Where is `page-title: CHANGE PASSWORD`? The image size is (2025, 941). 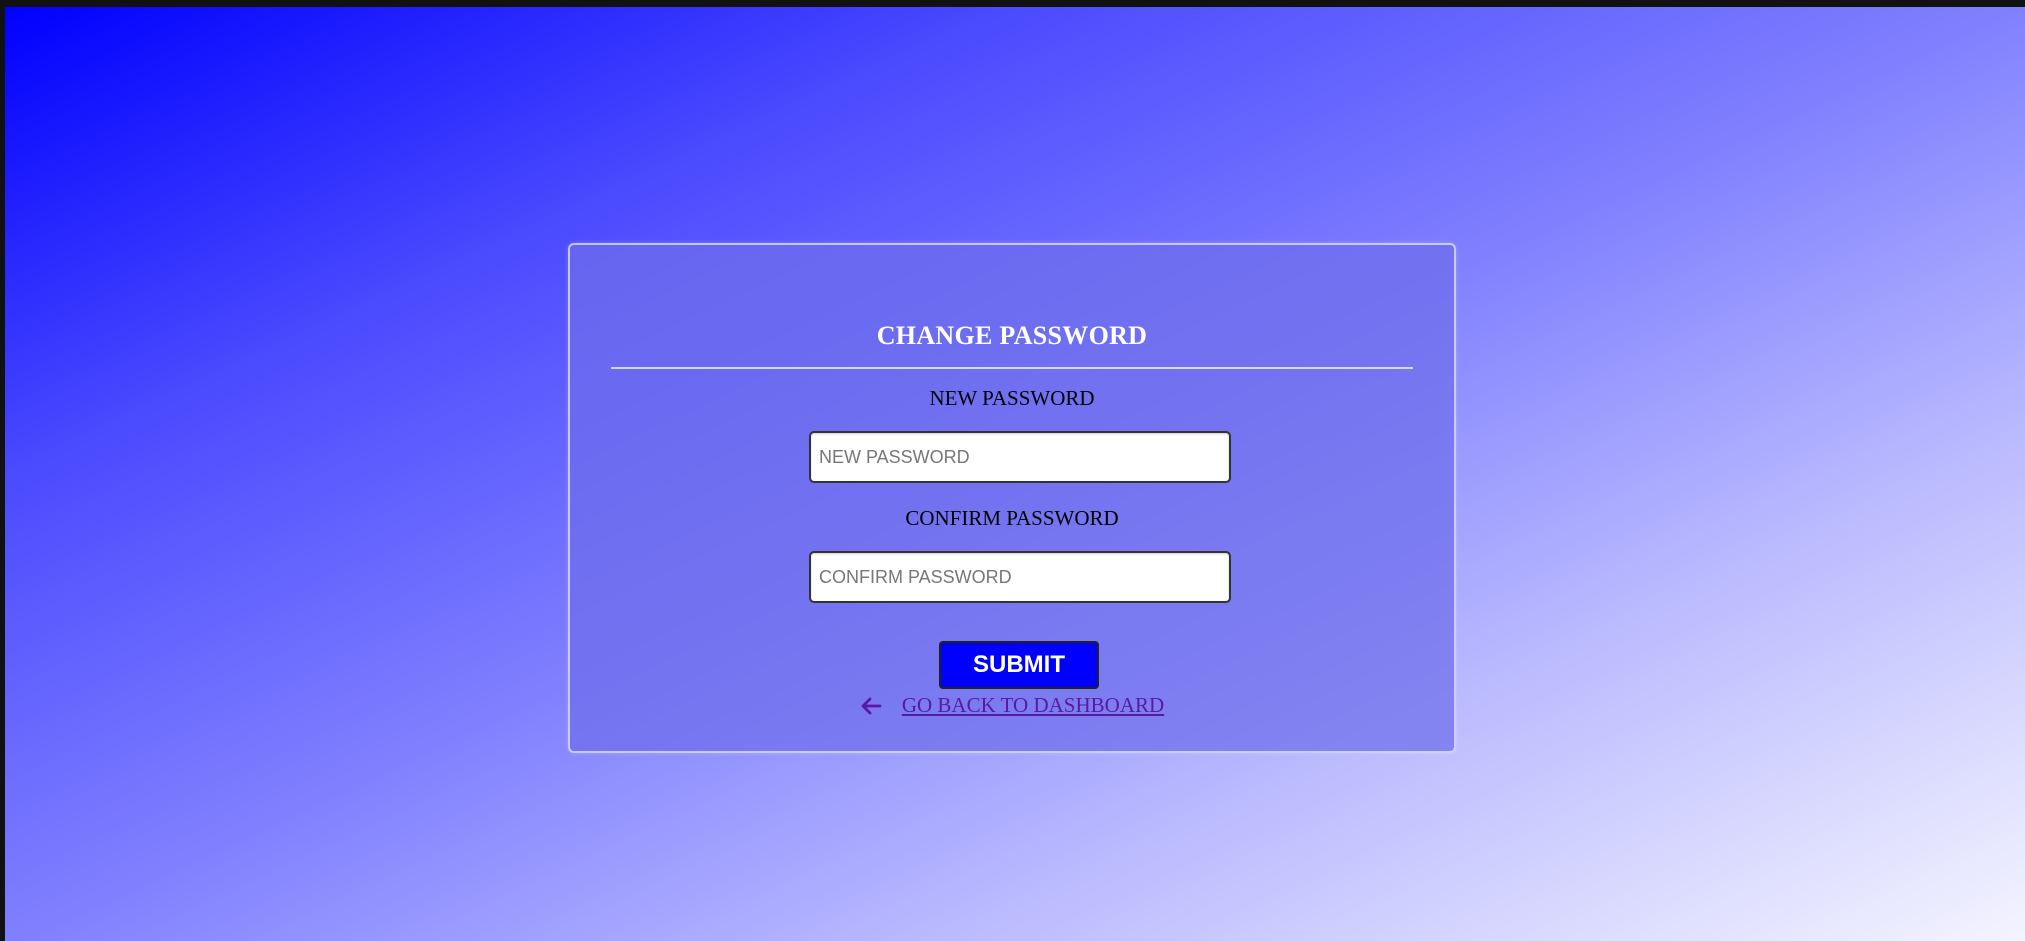 page-title: CHANGE PASSWORD is located at coordinates (1012, 335).